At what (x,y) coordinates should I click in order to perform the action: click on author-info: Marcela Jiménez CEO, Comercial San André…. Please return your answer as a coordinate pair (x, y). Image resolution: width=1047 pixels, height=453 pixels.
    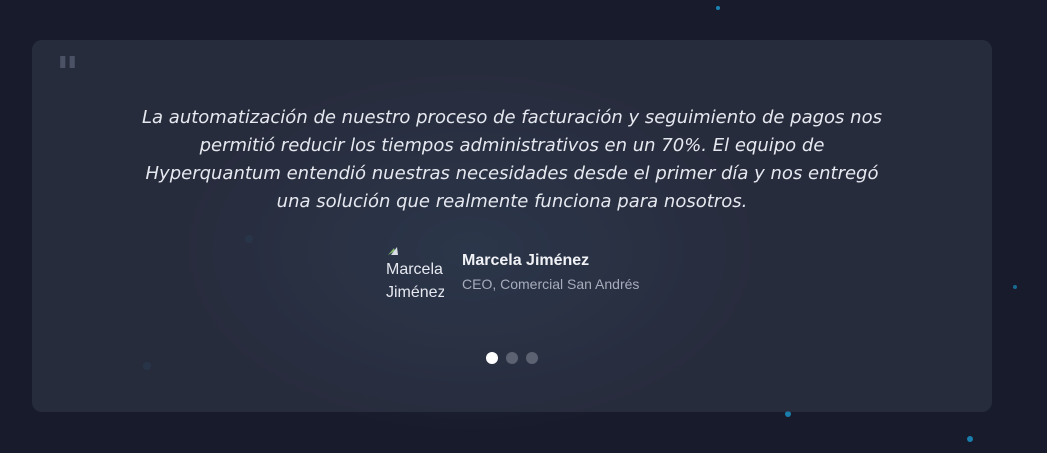
    Looking at the image, I should click on (550, 272).